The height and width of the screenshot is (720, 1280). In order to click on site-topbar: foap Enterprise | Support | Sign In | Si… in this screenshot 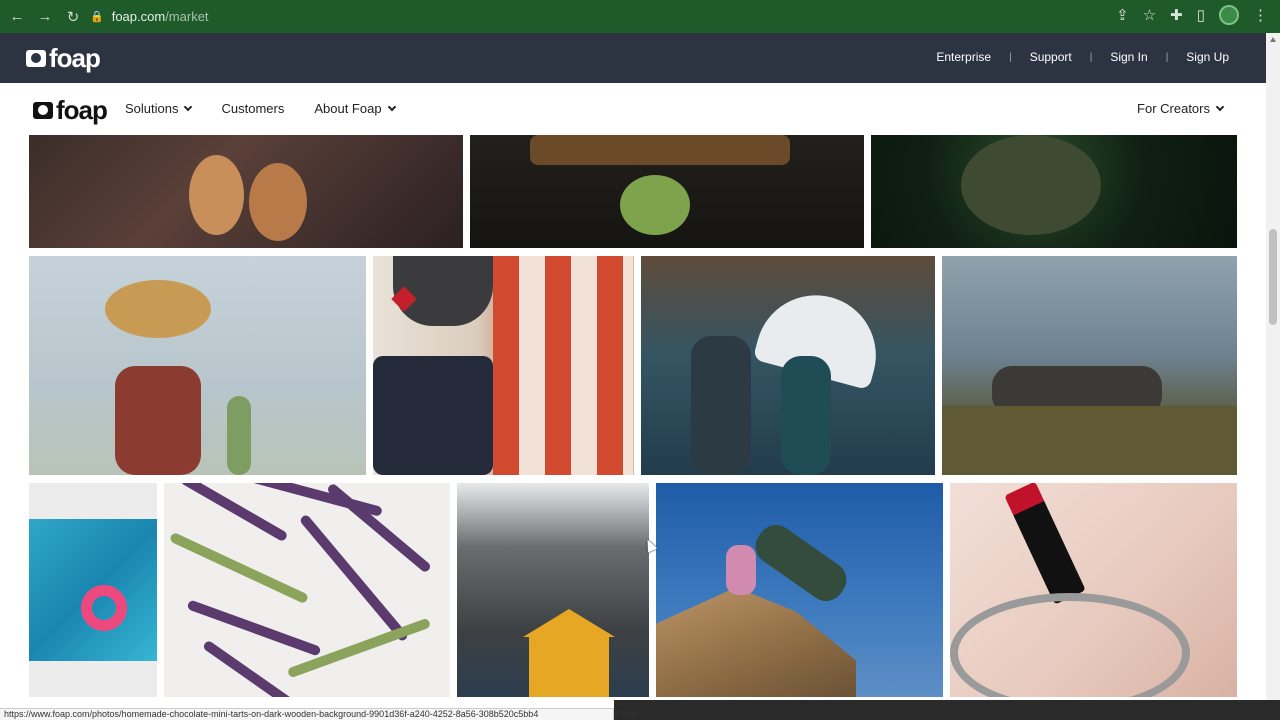, I will do `click(633, 58)`.